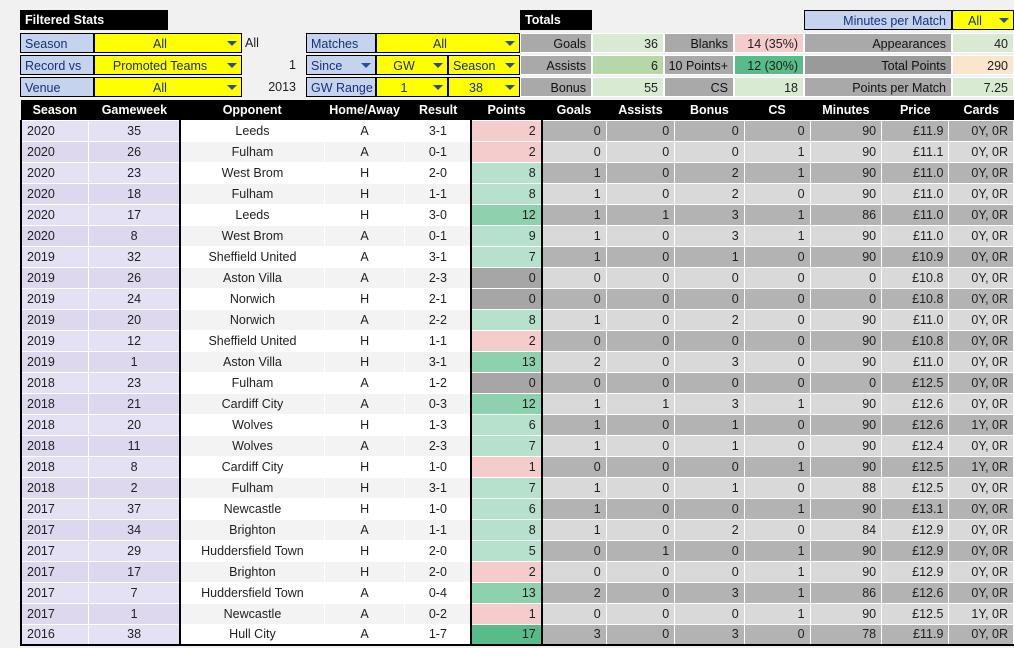 This screenshot has width=1014, height=648. I want to click on column-header-cards: Cards, so click(981, 110).